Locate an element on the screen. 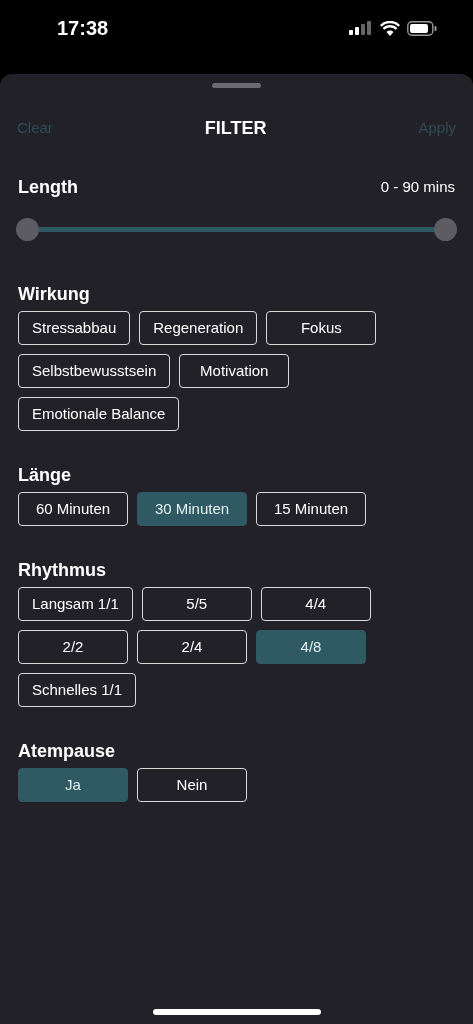 This screenshot has height=1024, width=473. filter-chip: 2/2 is located at coordinates (73, 647).